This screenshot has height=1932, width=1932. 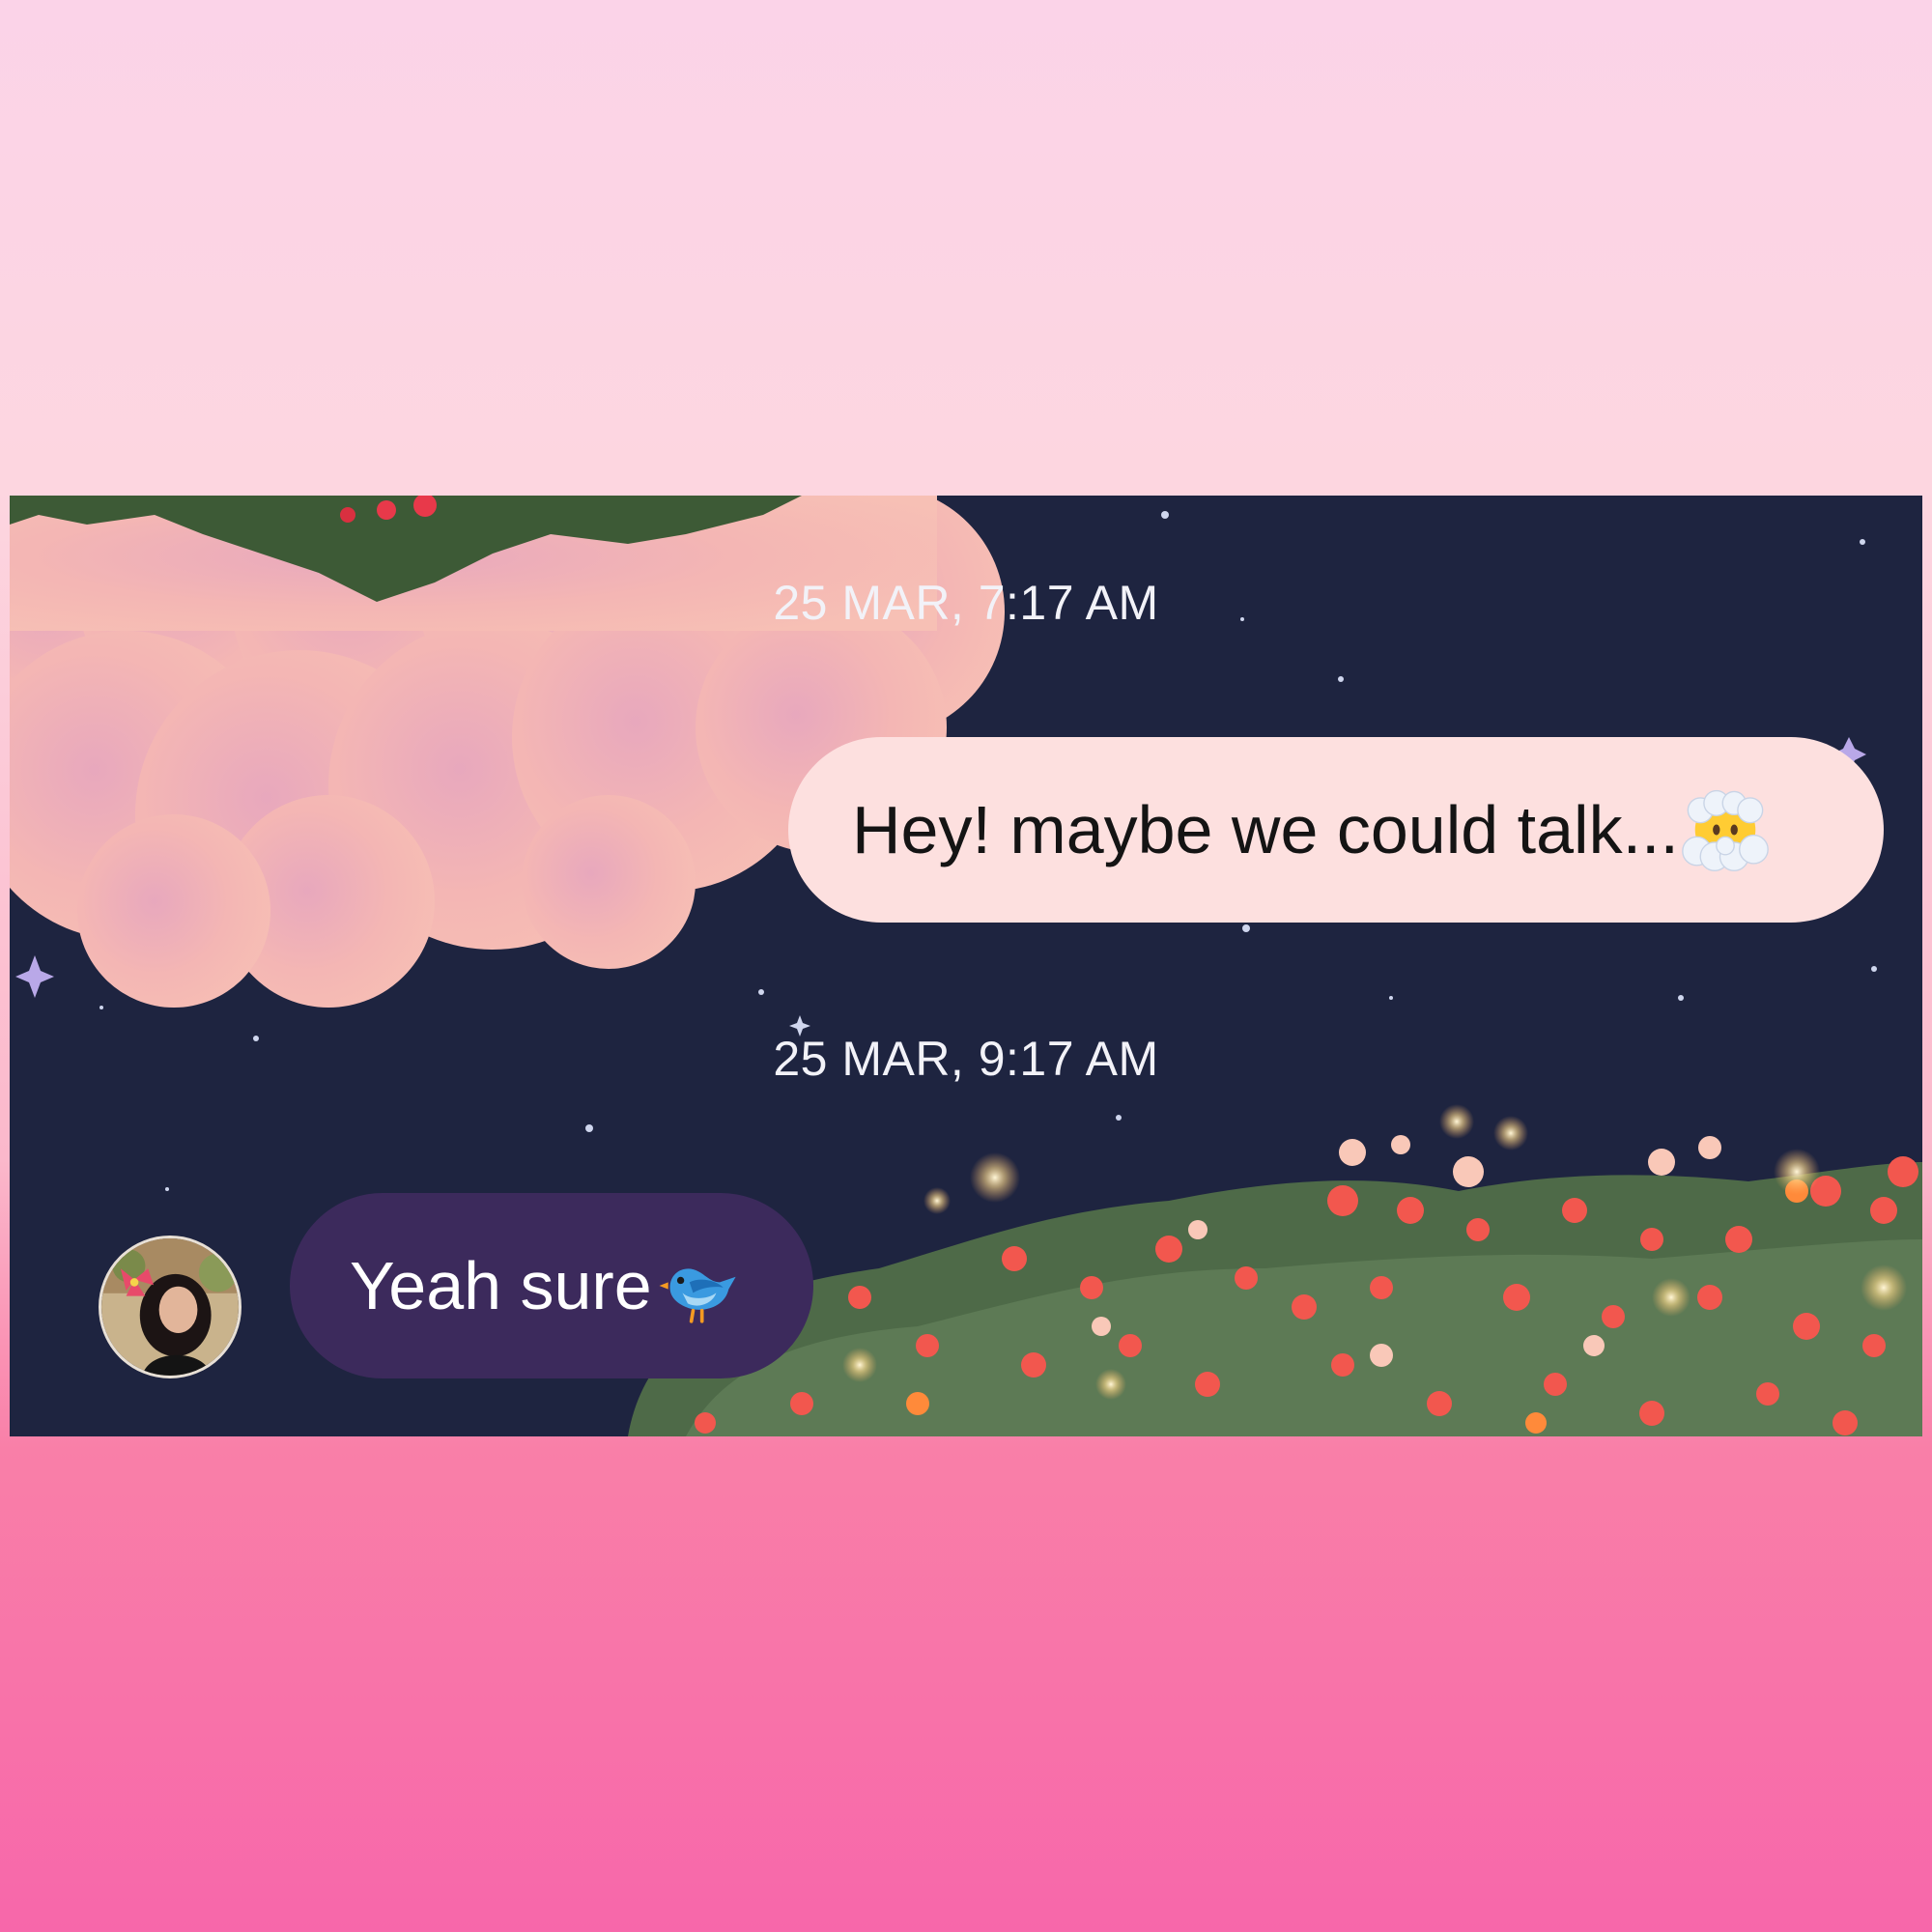 I want to click on avatar, so click(x=170, y=1307).